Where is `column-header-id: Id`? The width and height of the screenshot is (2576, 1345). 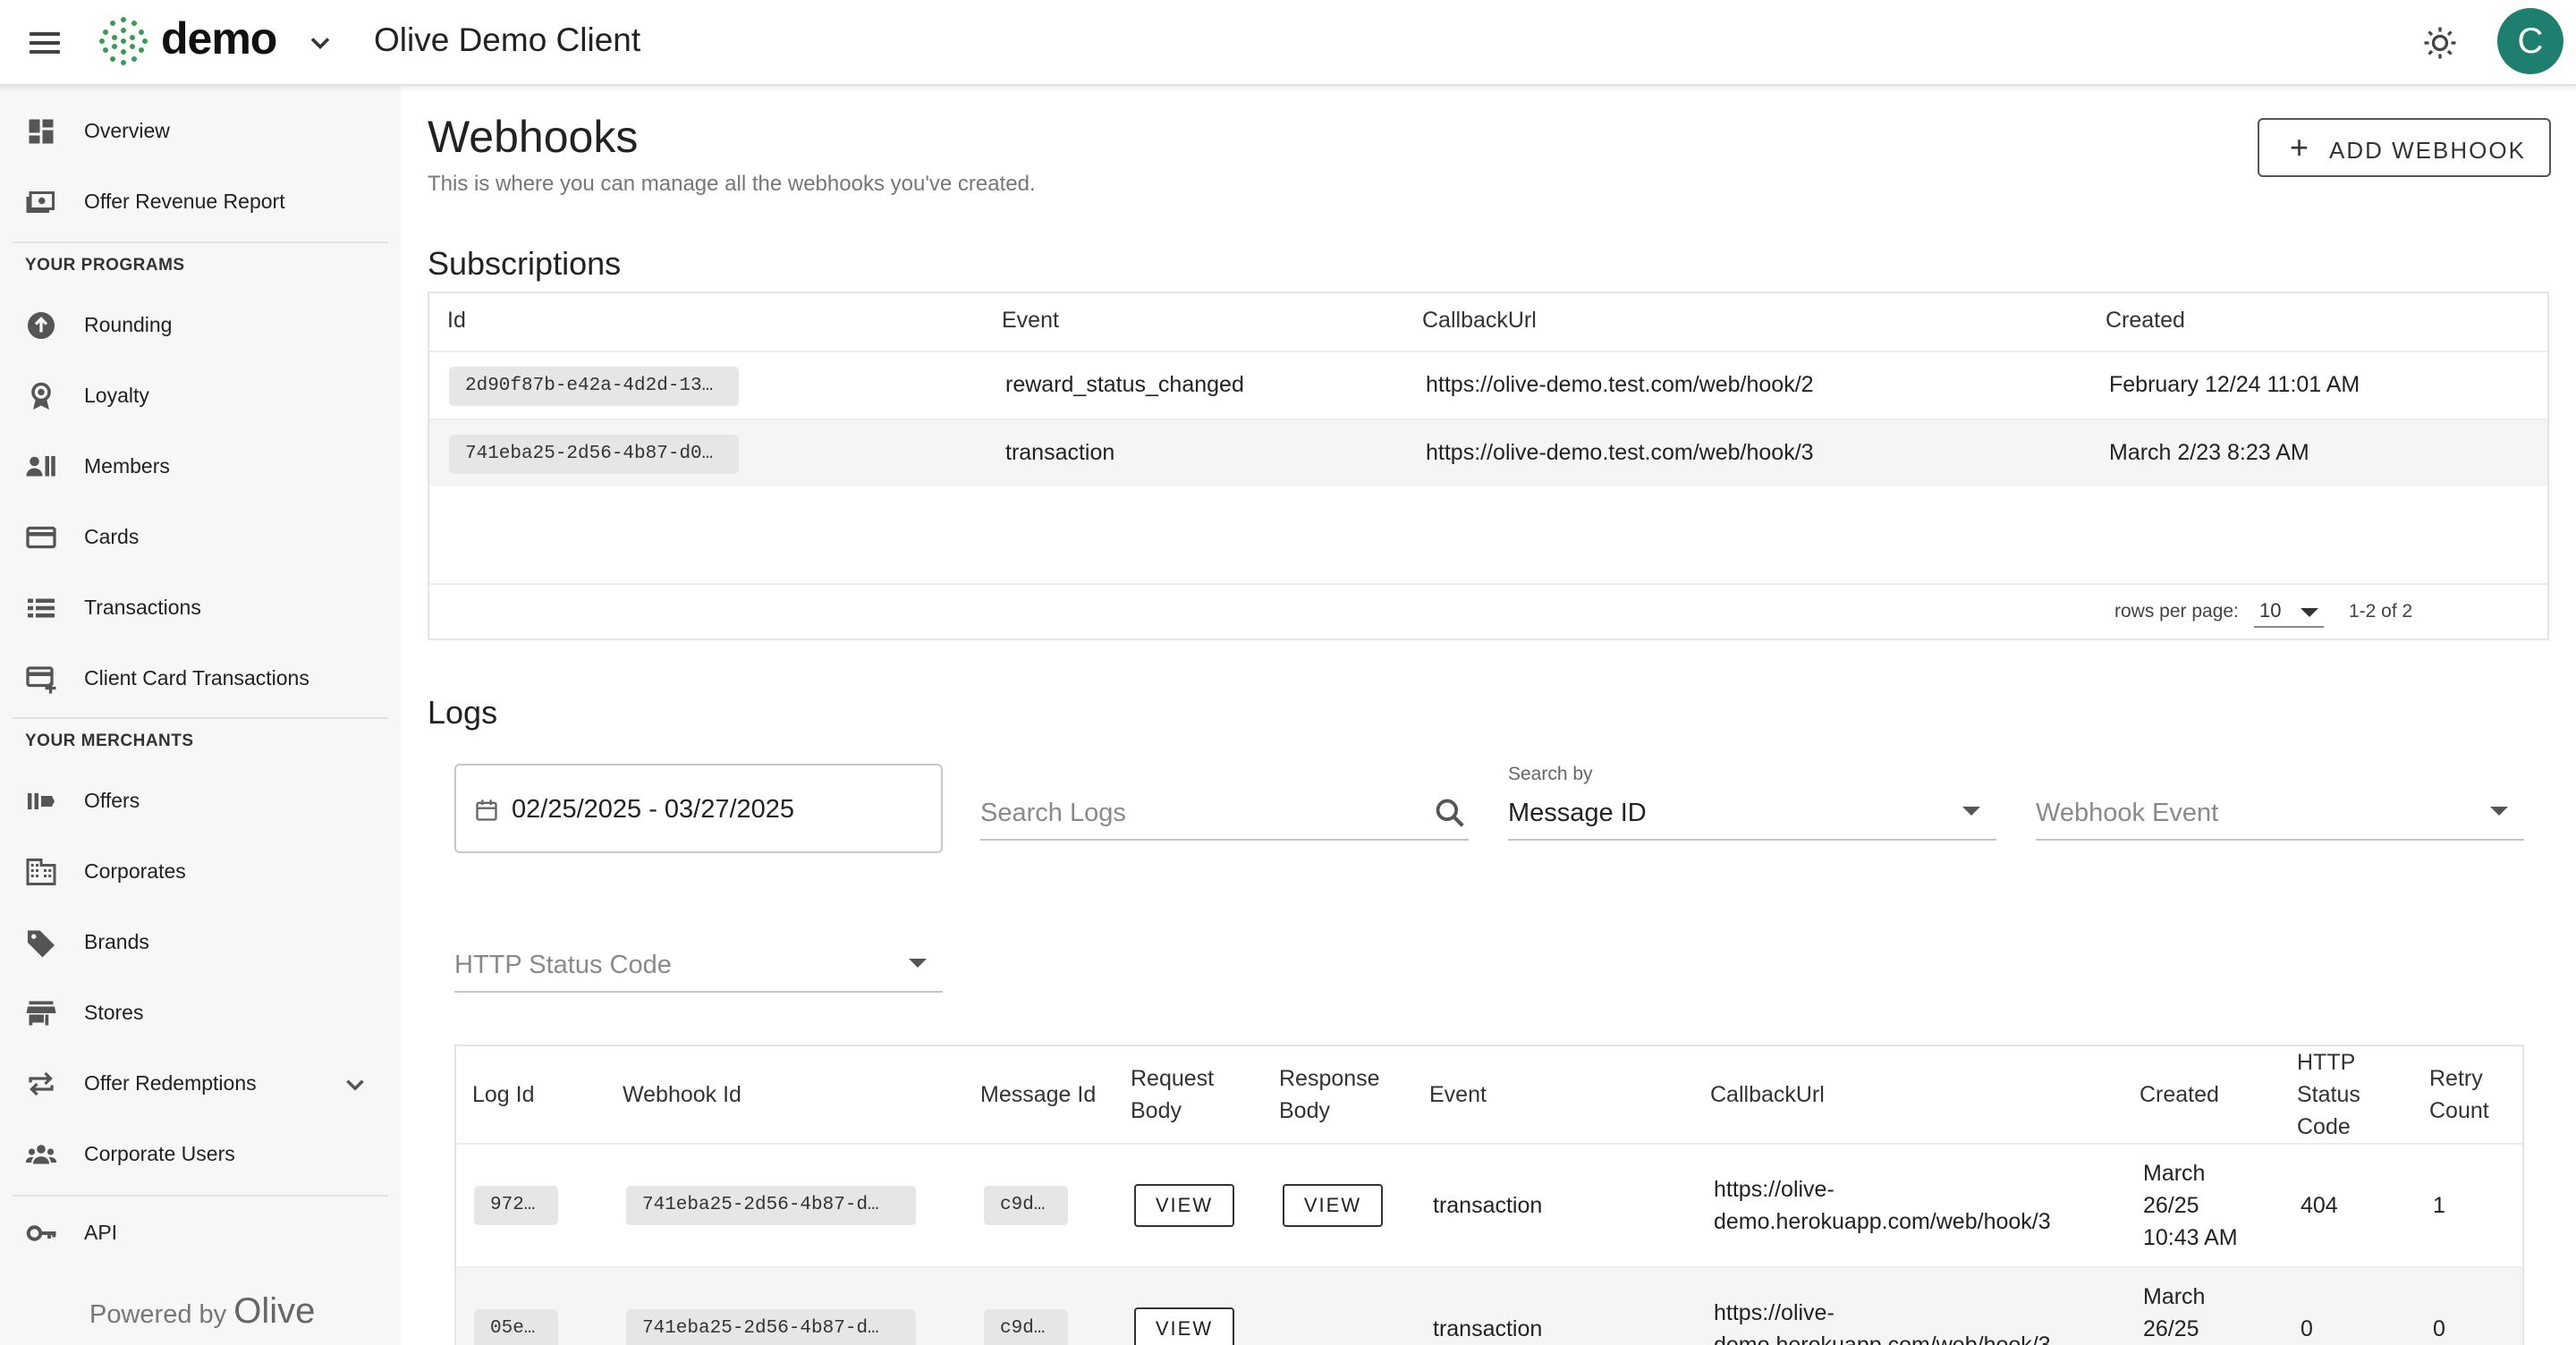 column-header-id: Id is located at coordinates (456, 321).